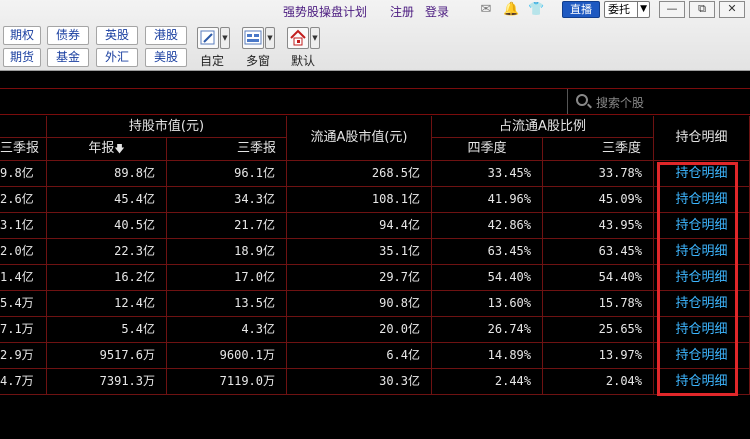 Image resolution: width=750 pixels, height=439 pixels. What do you see at coordinates (23, 330) in the screenshot?
I see `cell-q3-prev: 7.1万` at bounding box center [23, 330].